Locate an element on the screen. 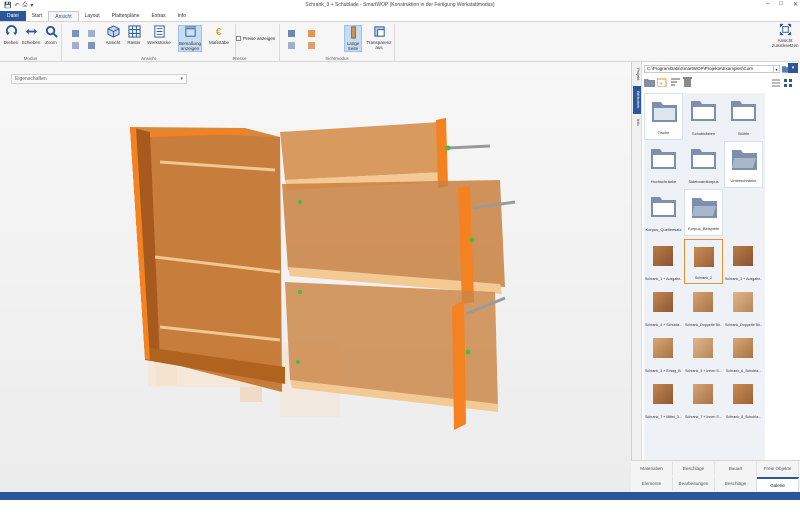 The height and width of the screenshot is (520, 800). dropdown-icon: ▾ is located at coordinates (31, 5).